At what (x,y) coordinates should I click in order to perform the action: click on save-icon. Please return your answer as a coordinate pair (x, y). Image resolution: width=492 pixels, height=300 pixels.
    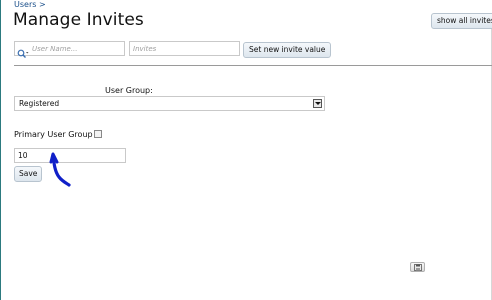
    Looking at the image, I should click on (418, 267).